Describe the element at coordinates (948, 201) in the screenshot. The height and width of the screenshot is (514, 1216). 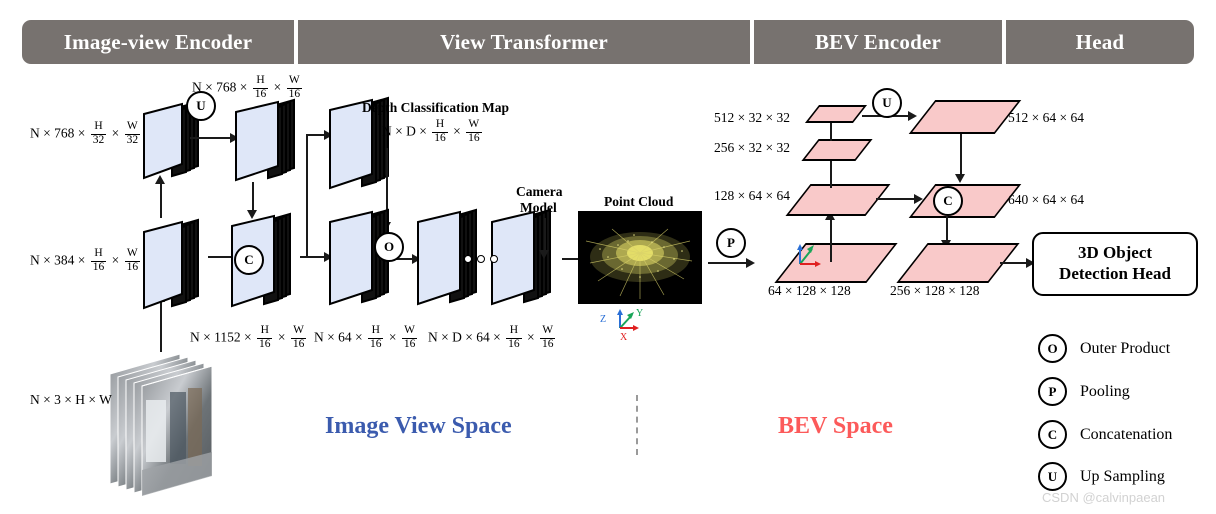
I see `op-concat-bev: C` at that location.